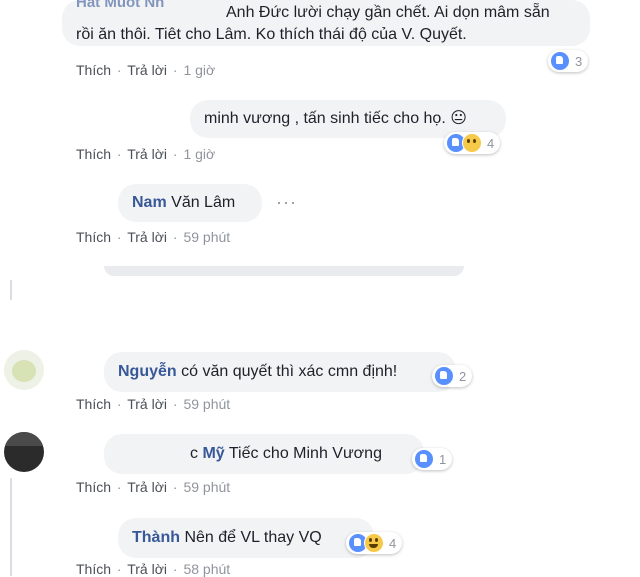 This screenshot has width=640, height=577. Describe the element at coordinates (156, 537) in the screenshot. I see `comment-author: Thành` at that location.